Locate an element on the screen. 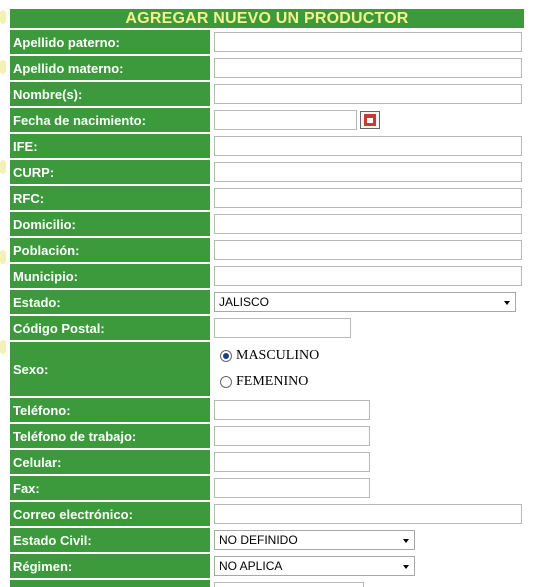 The width and height of the screenshot is (544, 587). radio-unselected-icon is located at coordinates (226, 382).